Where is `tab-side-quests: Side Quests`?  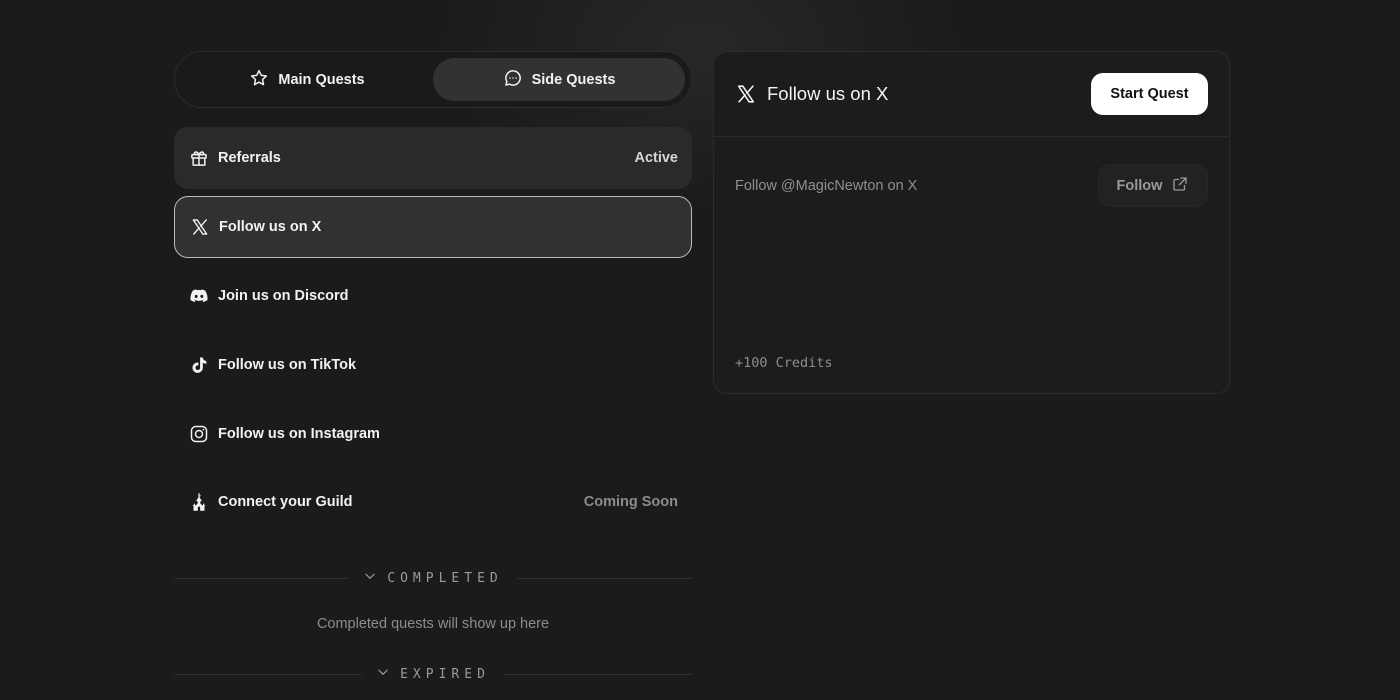 tab-side-quests: Side Quests is located at coordinates (559, 79).